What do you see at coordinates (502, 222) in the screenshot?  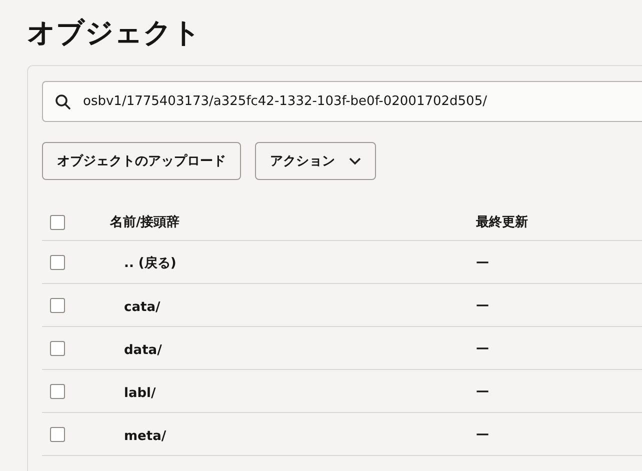 I see `column-header: 最終更新` at bounding box center [502, 222].